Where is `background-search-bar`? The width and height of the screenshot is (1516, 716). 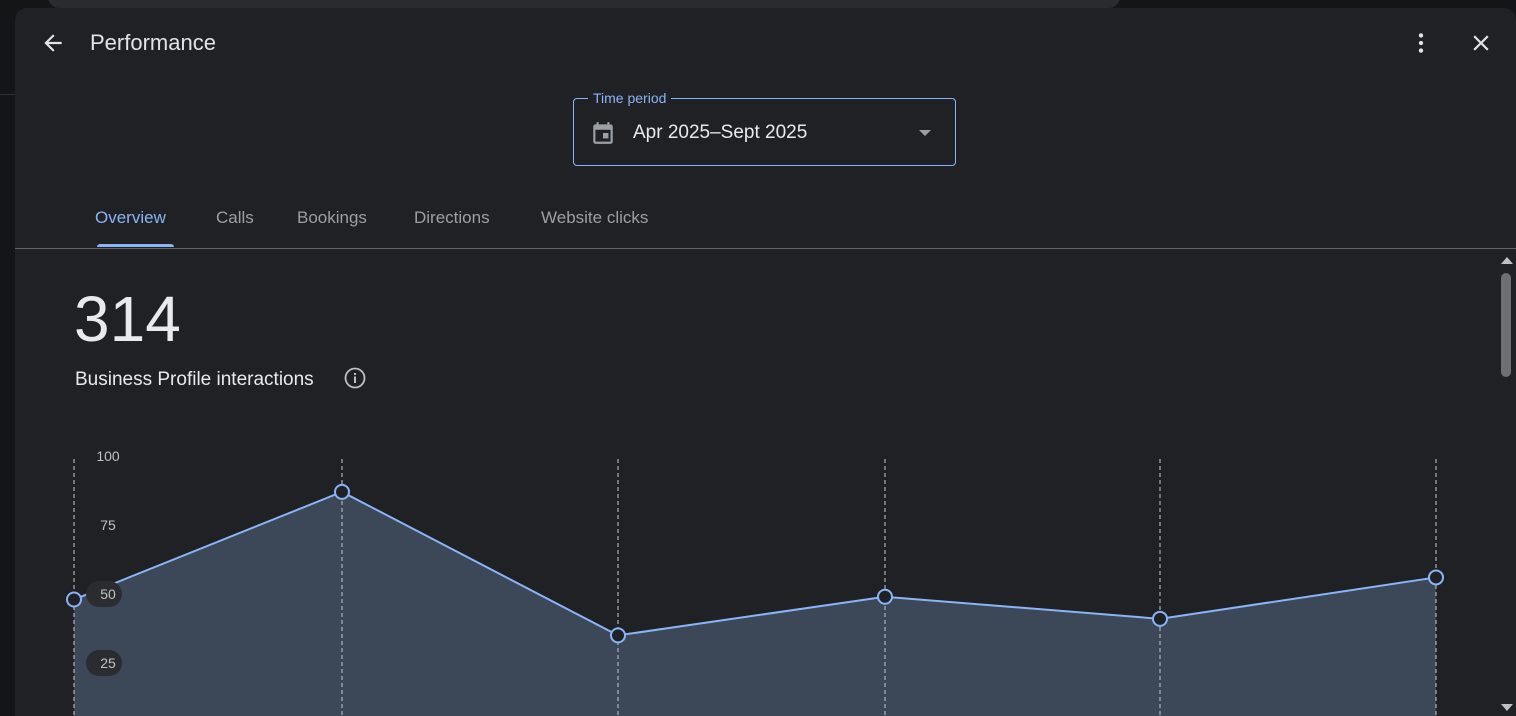 background-search-bar is located at coordinates (584, 4).